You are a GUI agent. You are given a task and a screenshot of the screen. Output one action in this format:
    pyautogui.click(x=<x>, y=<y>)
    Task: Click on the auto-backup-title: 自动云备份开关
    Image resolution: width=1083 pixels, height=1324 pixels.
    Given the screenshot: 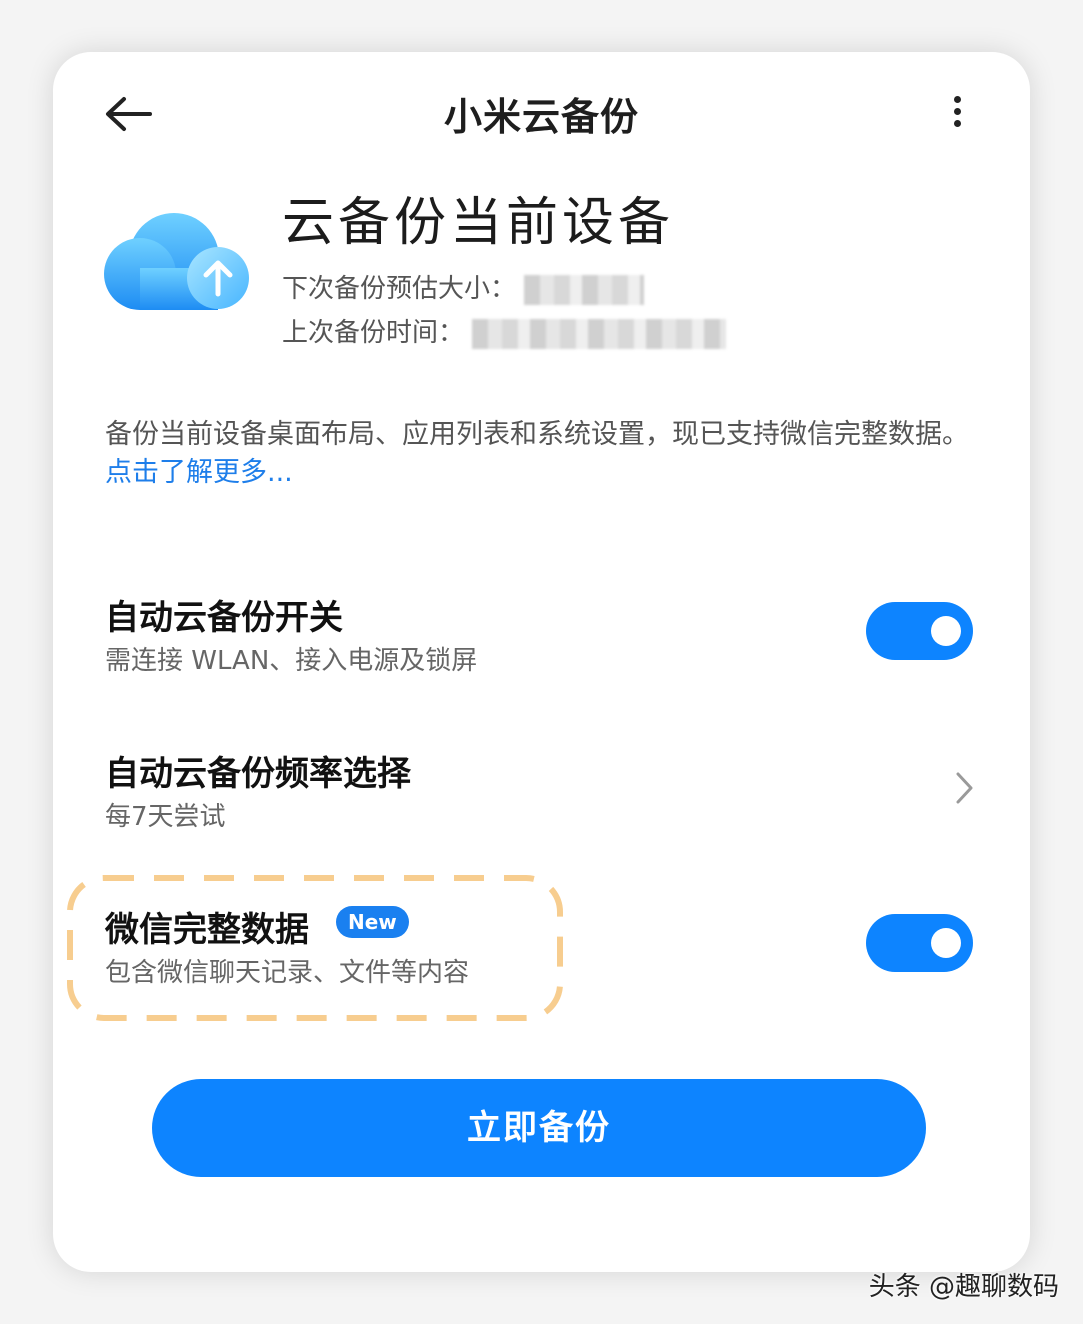 What is the action you would take?
    pyautogui.click(x=224, y=618)
    